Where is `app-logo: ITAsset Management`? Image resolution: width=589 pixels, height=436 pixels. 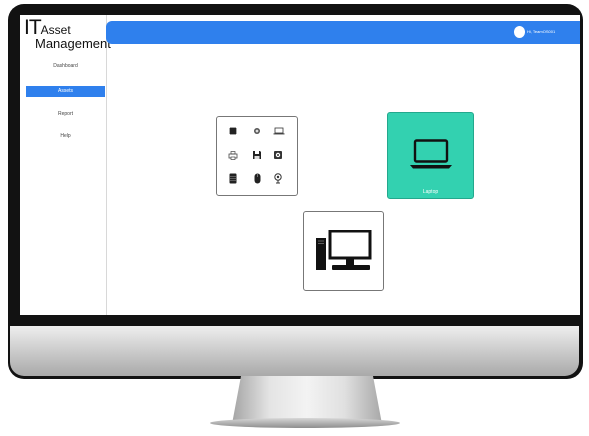
app-logo: ITAsset Management is located at coordinates (67, 33).